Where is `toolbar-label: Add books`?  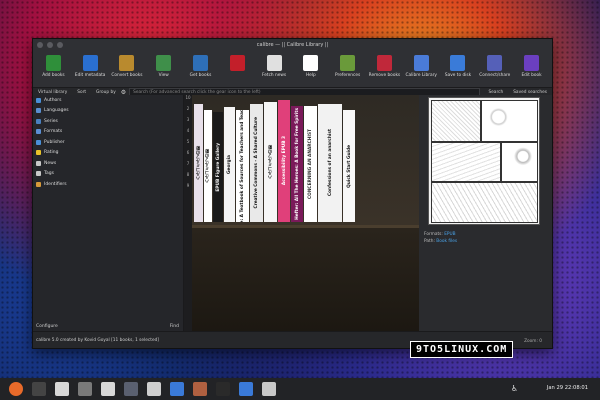
toolbar-label: Add books is located at coordinates (53, 75).